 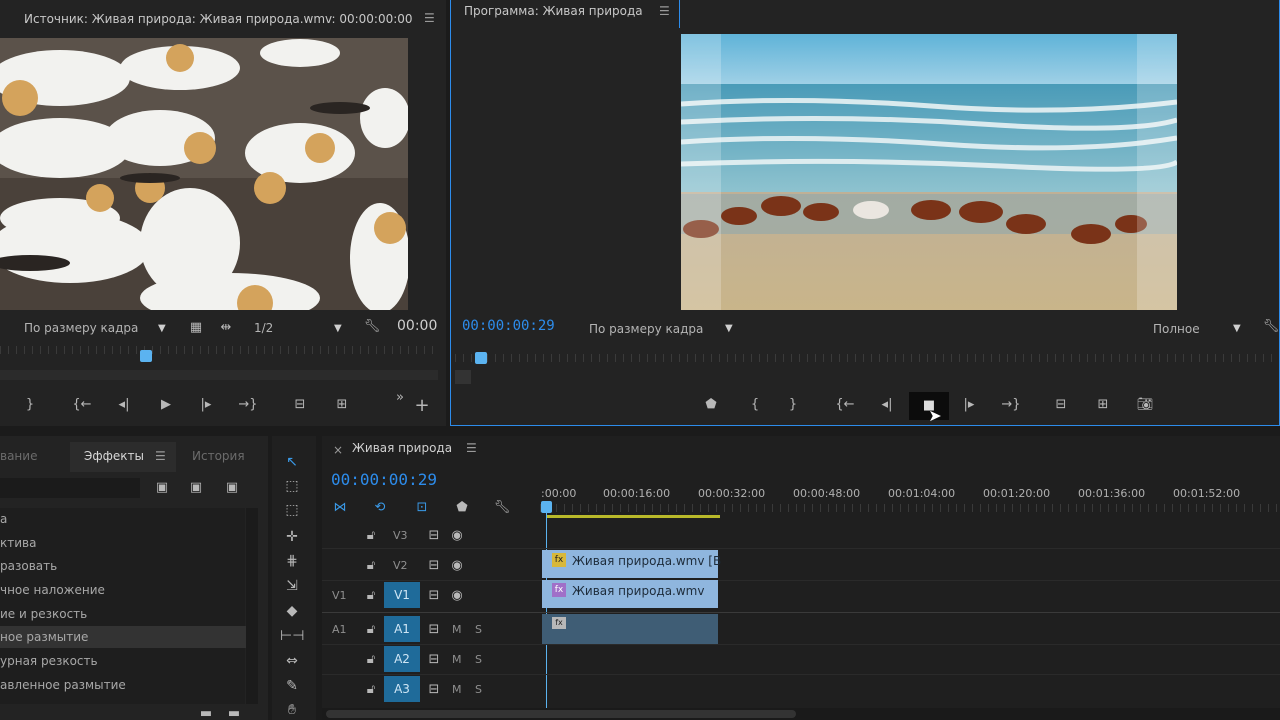 What do you see at coordinates (300, 405) in the screenshot?
I see `insert-icon: ⊟` at bounding box center [300, 405].